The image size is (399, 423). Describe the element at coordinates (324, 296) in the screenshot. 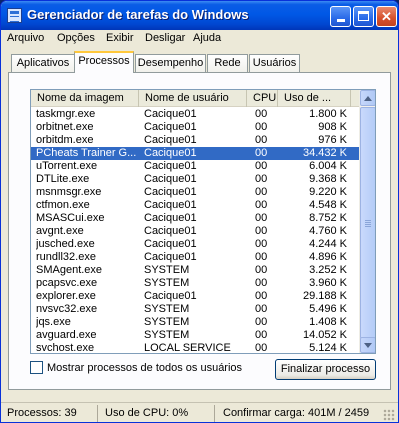

I see `process-memory: 29.188 K` at that location.